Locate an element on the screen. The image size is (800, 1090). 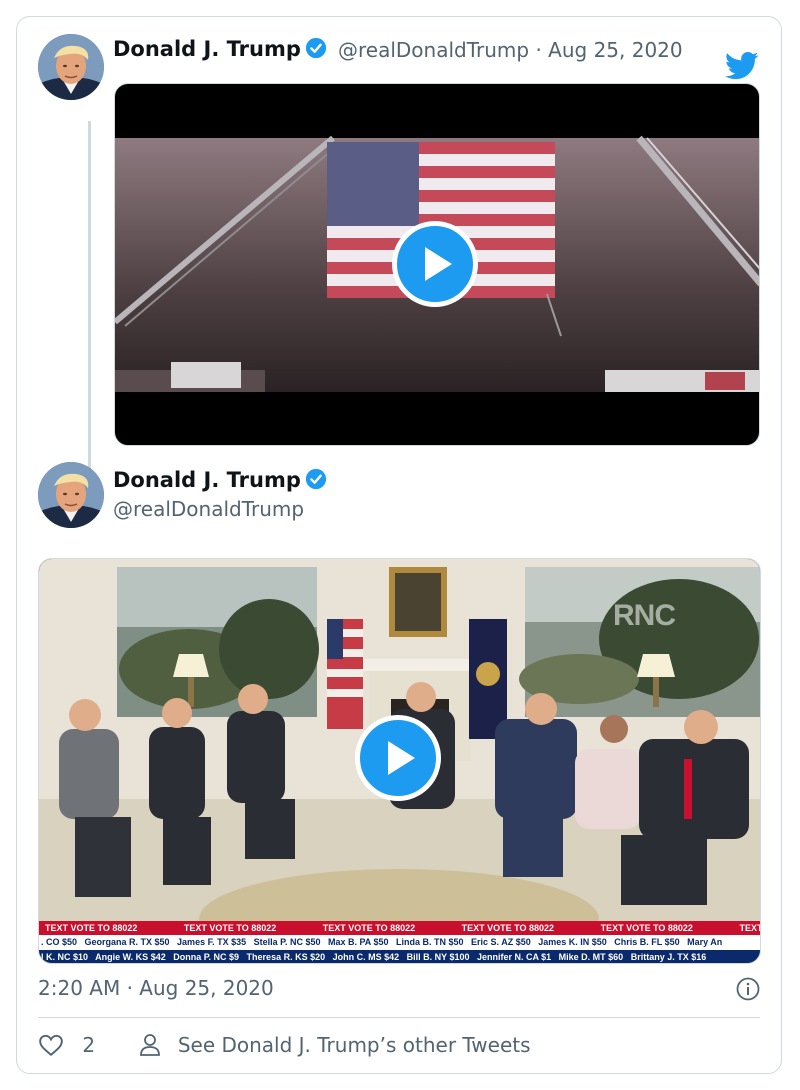
divider is located at coordinates (399, 1017).